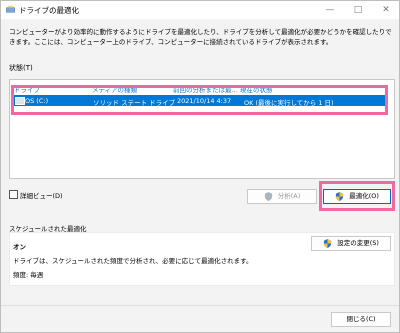  Describe the element at coordinates (289, 196) in the screenshot. I see `analyze-label: 分析(A)` at that location.